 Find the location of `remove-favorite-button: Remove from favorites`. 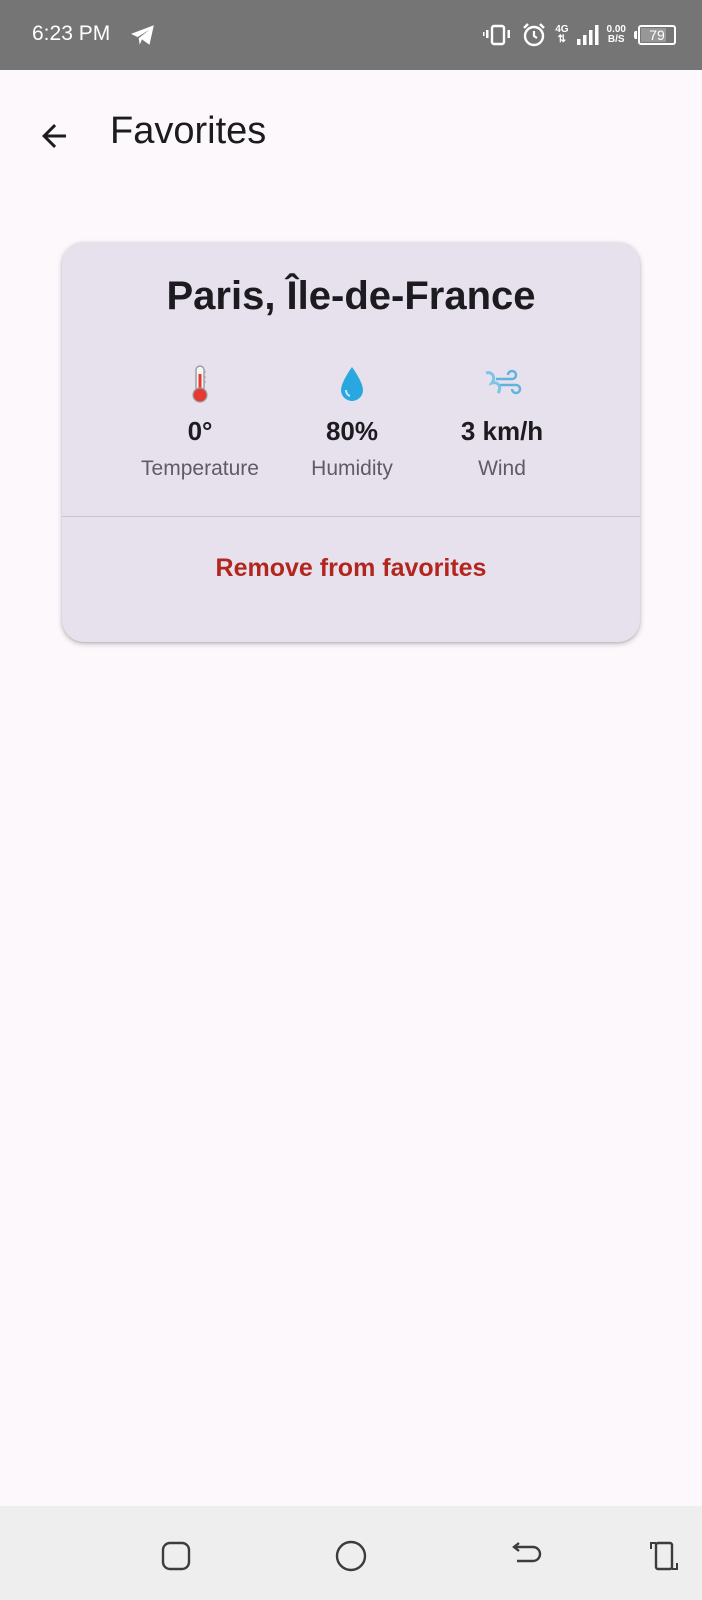

remove-favorite-button: Remove from favorites is located at coordinates (351, 568).